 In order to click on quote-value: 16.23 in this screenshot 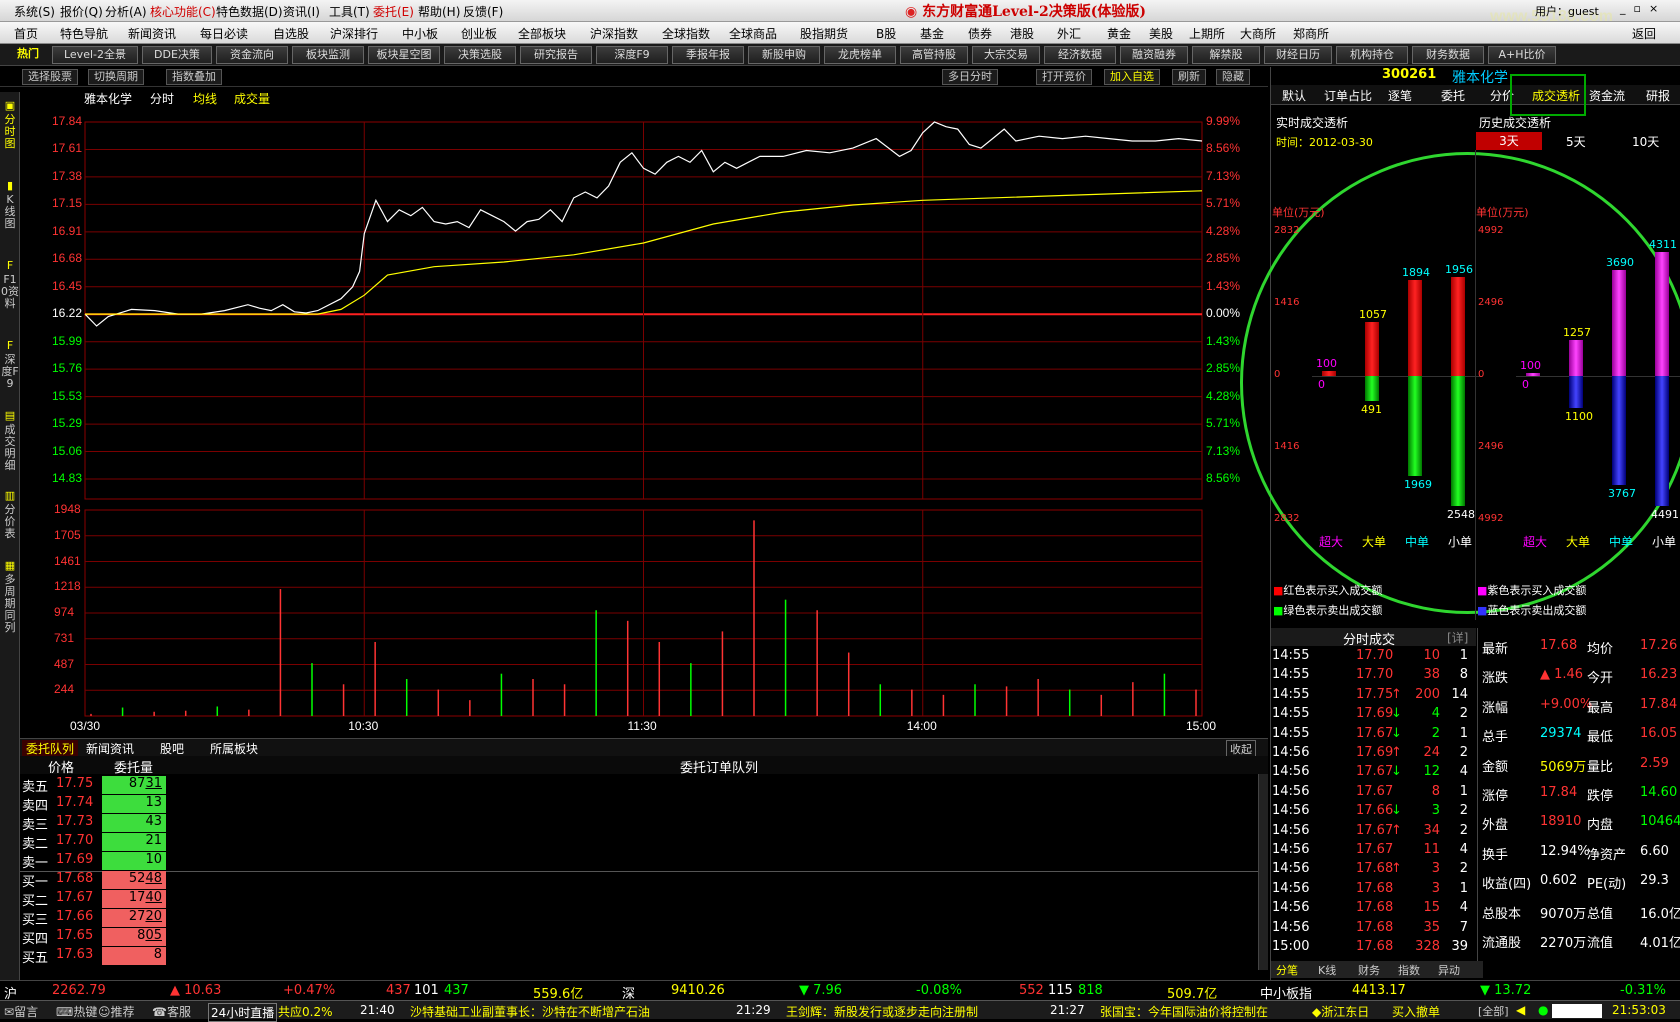, I will do `click(1659, 675)`.